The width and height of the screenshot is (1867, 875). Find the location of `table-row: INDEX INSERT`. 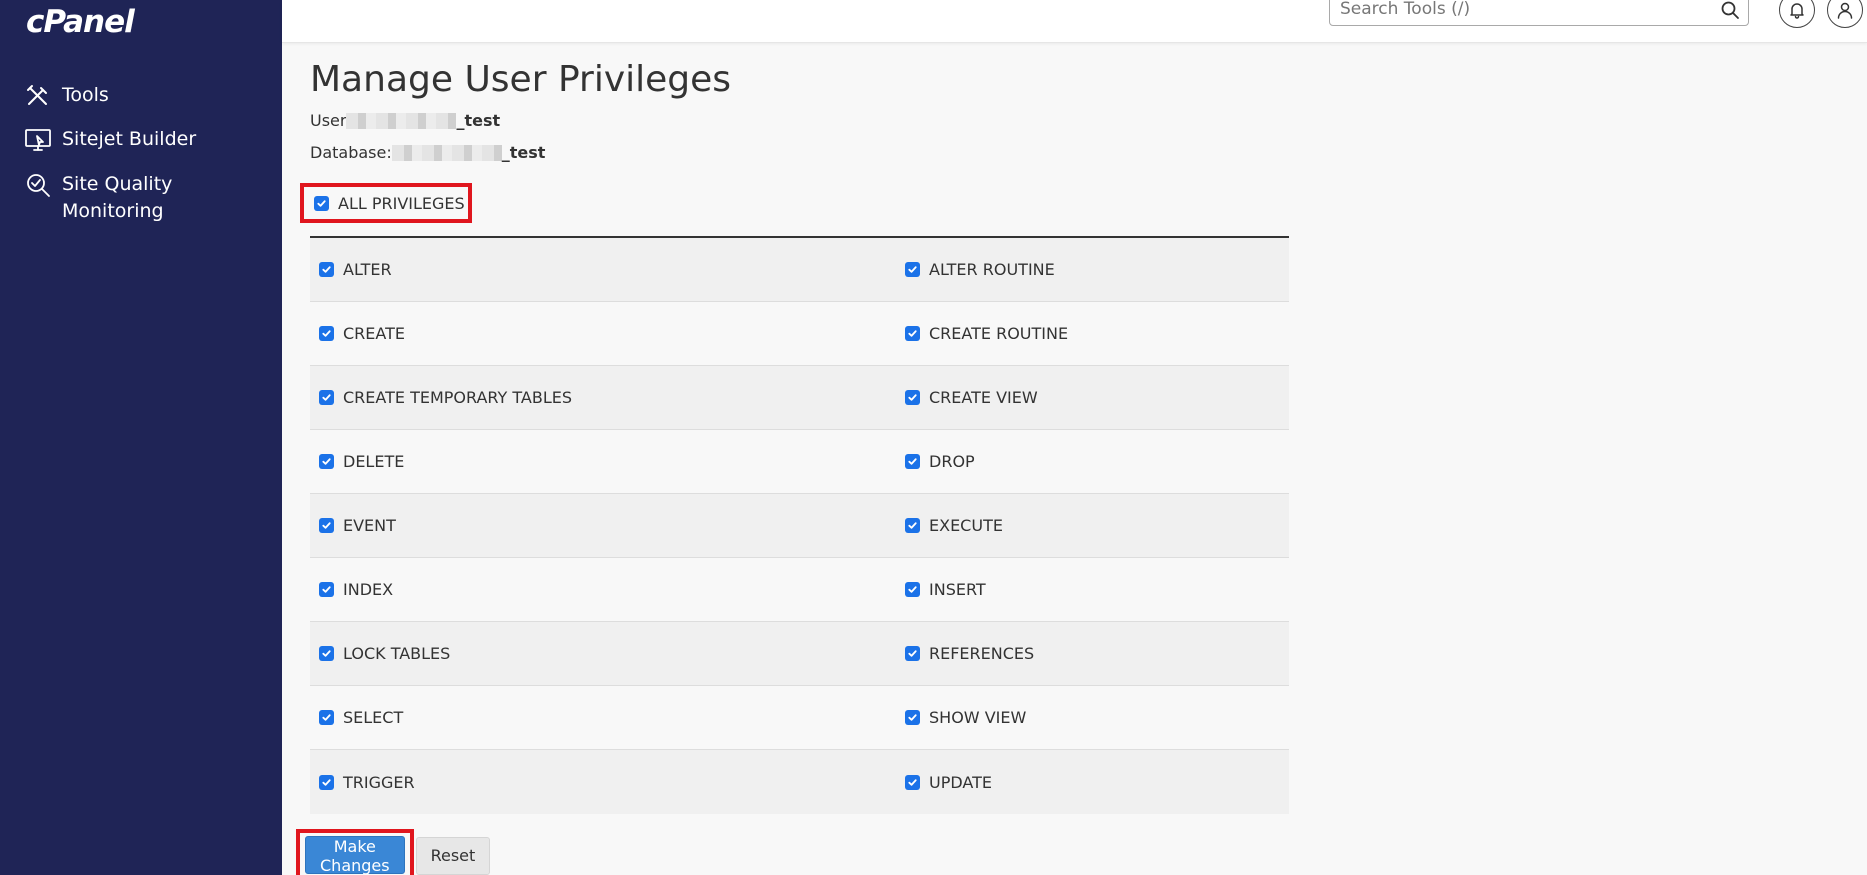

table-row: INDEX INSERT is located at coordinates (799, 590).